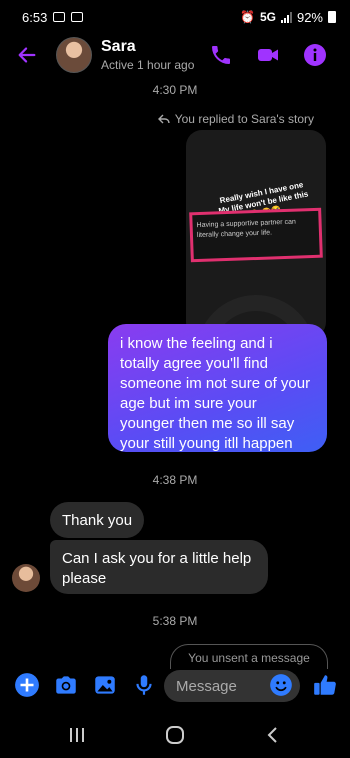  I want to click on plus-icon, so click(27, 685).